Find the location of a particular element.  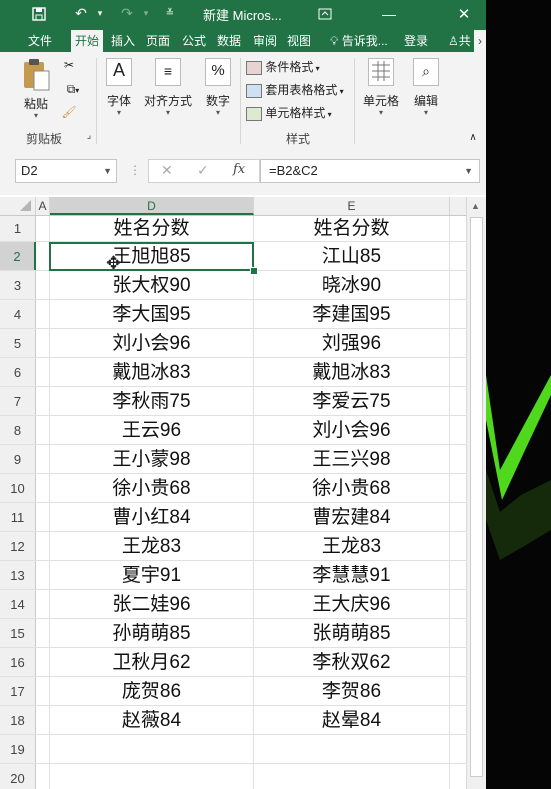

row-header: 18 is located at coordinates (18, 720).